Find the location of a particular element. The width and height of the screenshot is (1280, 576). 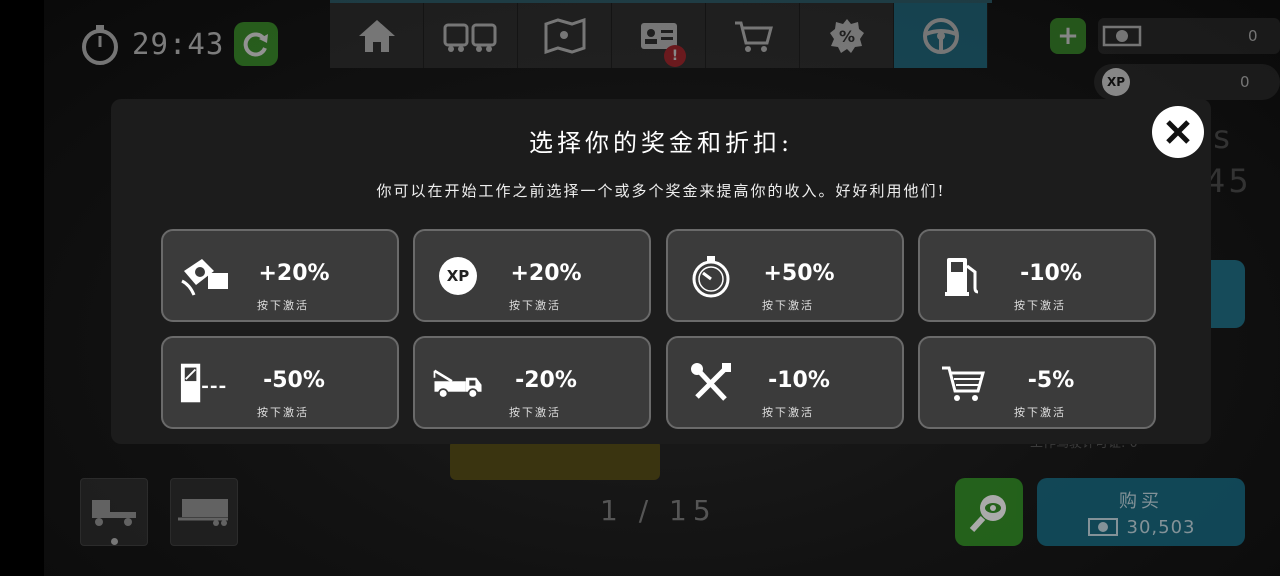

vehicle-preview is located at coordinates (555, 460).